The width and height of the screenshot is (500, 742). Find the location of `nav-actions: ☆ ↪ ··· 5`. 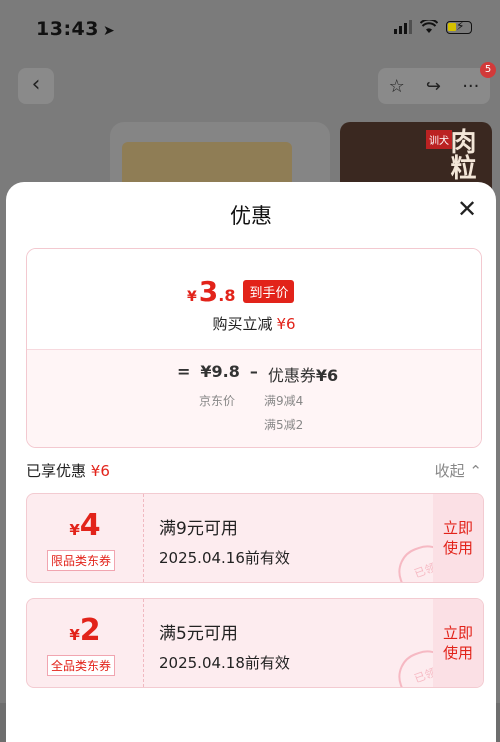

nav-actions: ☆ ↪ ··· 5 is located at coordinates (437, 83).